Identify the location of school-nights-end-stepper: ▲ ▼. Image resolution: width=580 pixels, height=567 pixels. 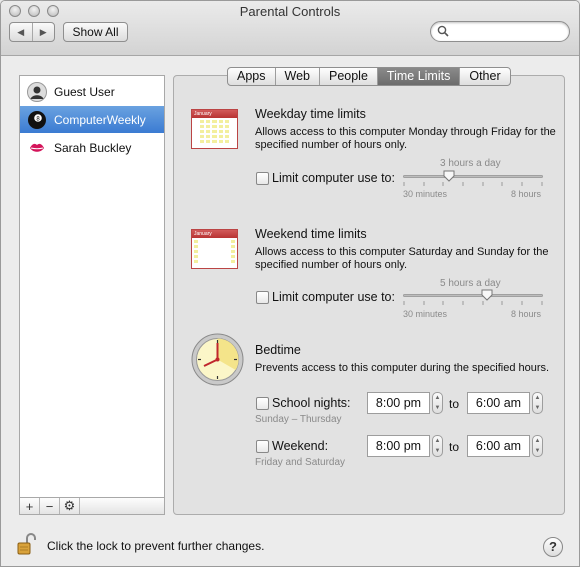
(537, 403).